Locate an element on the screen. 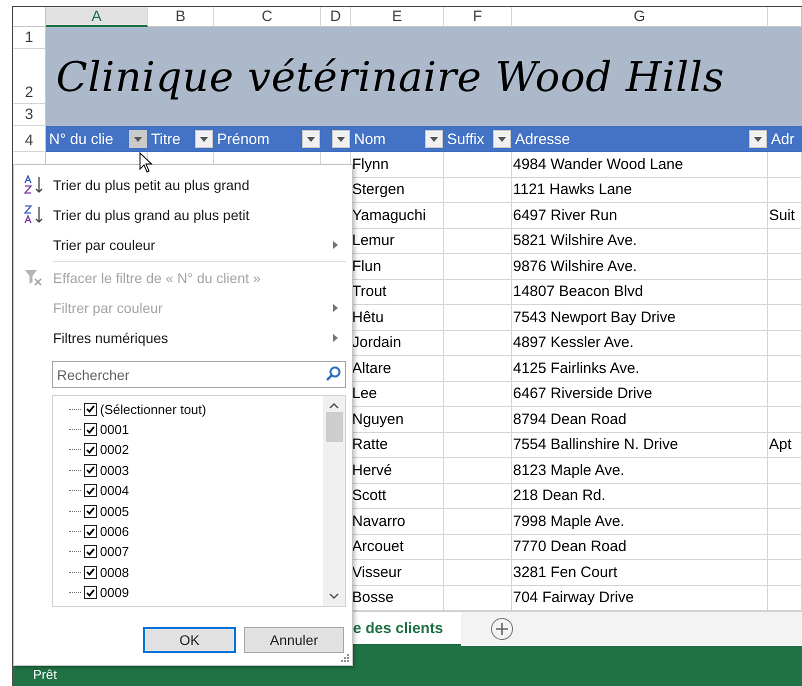 This screenshot has width=802, height=686. table-cell: Flynn is located at coordinates (397, 165).